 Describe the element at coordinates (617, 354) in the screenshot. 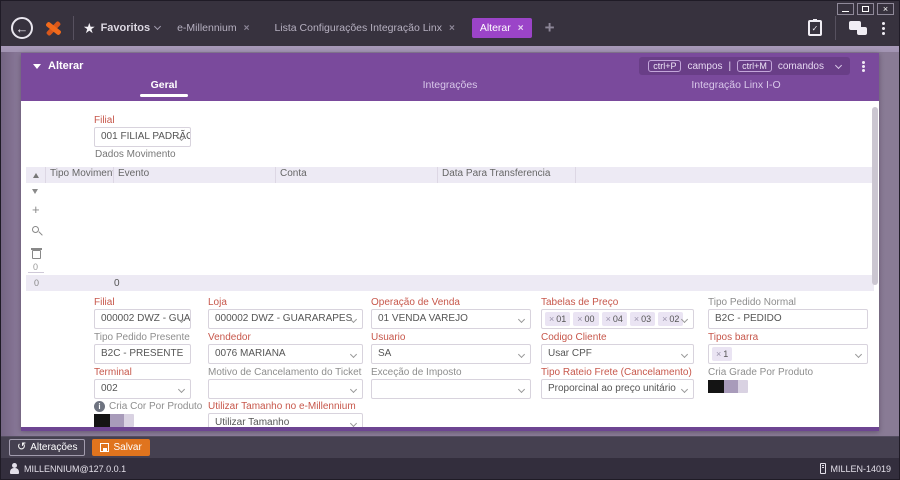

I see `codigo-cliente-select: Usar CPF` at that location.